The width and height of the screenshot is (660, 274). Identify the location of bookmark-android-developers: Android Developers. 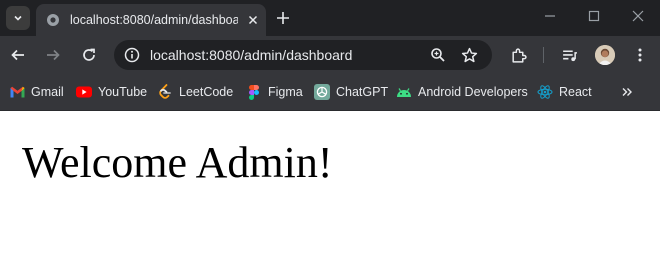
(462, 92).